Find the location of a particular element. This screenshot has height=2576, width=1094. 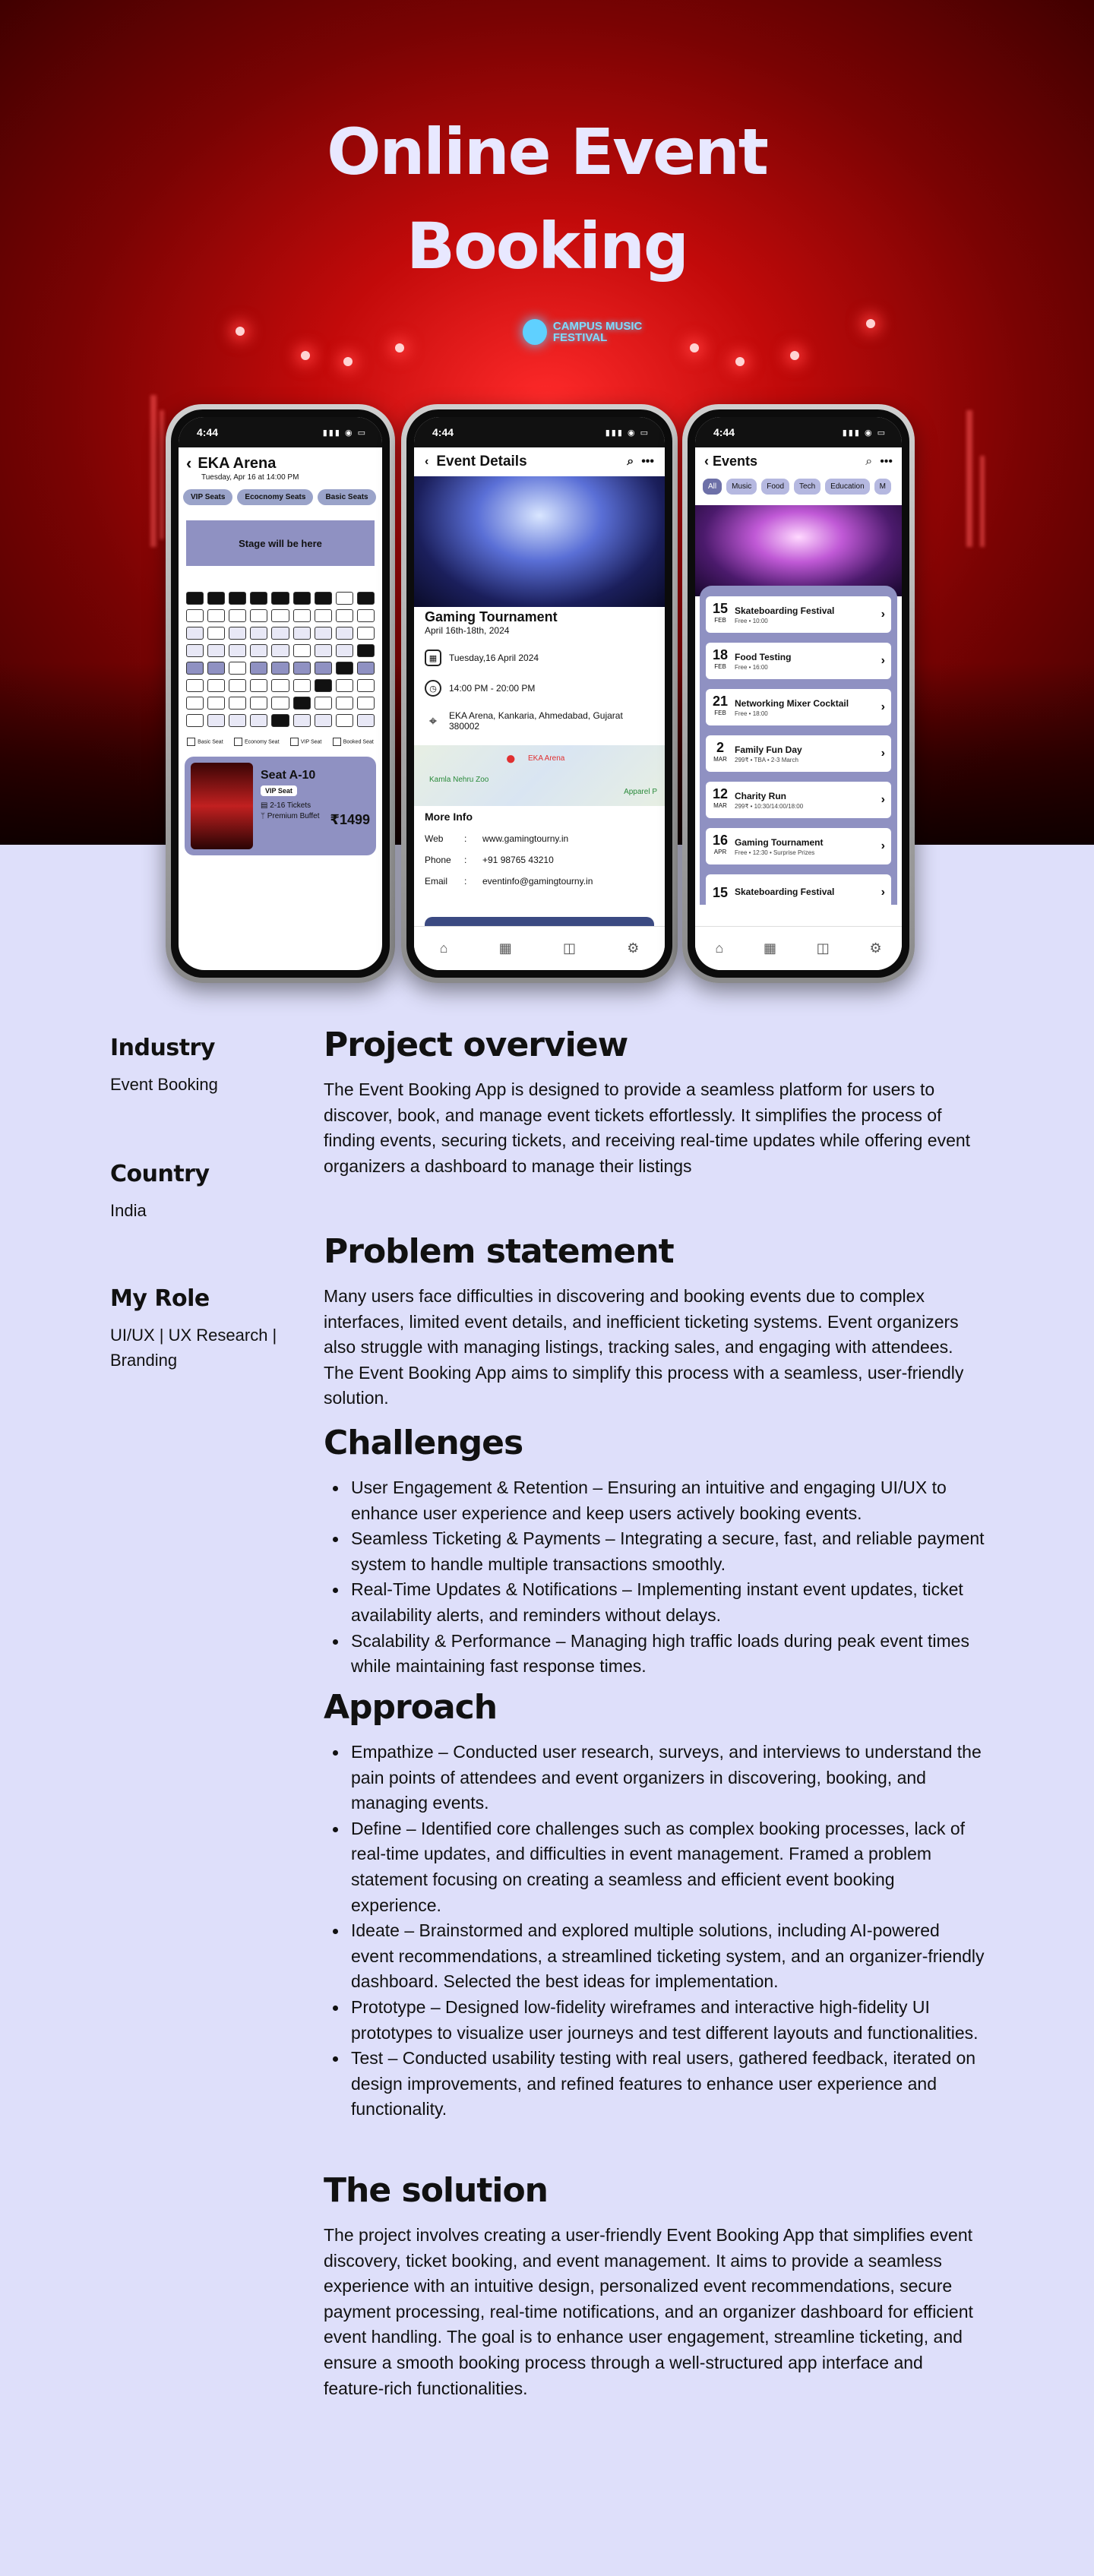

chip-all: All is located at coordinates (712, 487).